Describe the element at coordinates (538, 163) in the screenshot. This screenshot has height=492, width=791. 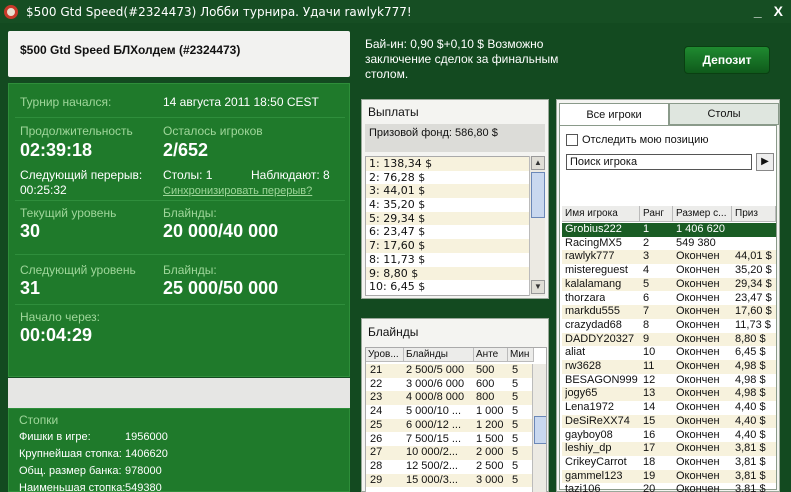
I see `scroll-up-icon: ▲` at that location.